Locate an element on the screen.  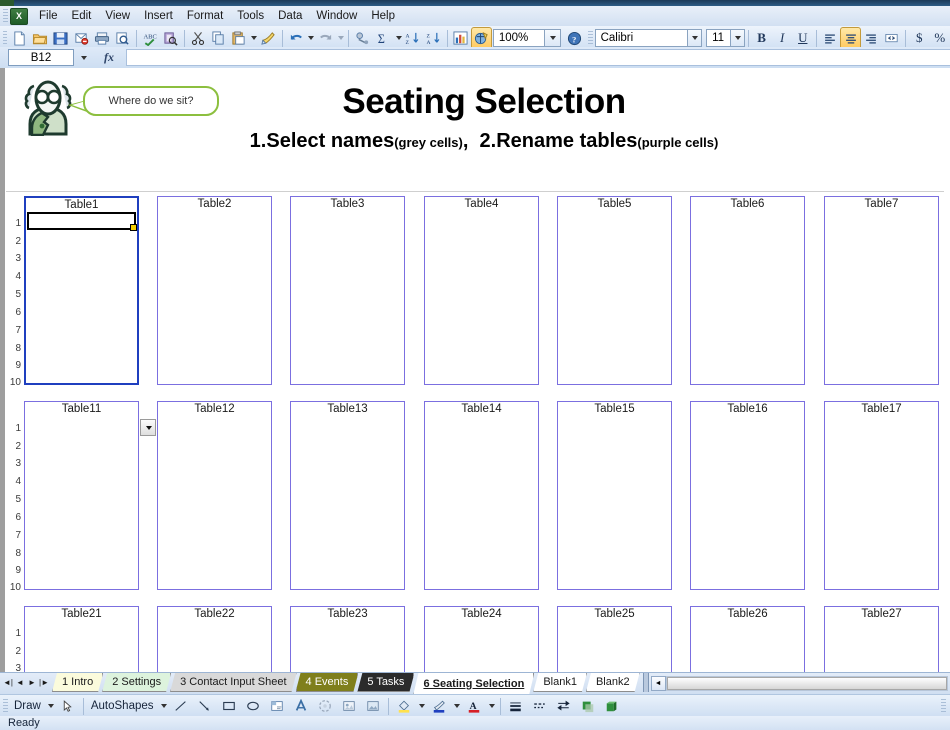
font-name-input: Calibri is located at coordinates (641, 38).